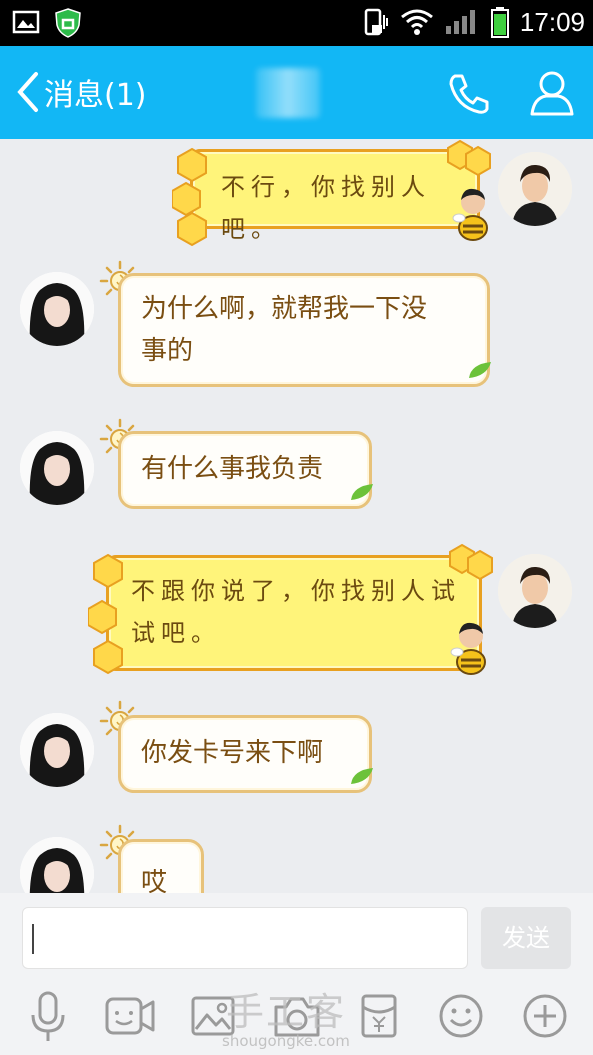 Image resolution: width=593 pixels, height=1055 pixels. I want to click on microphone-icon, so click(48, 1016).